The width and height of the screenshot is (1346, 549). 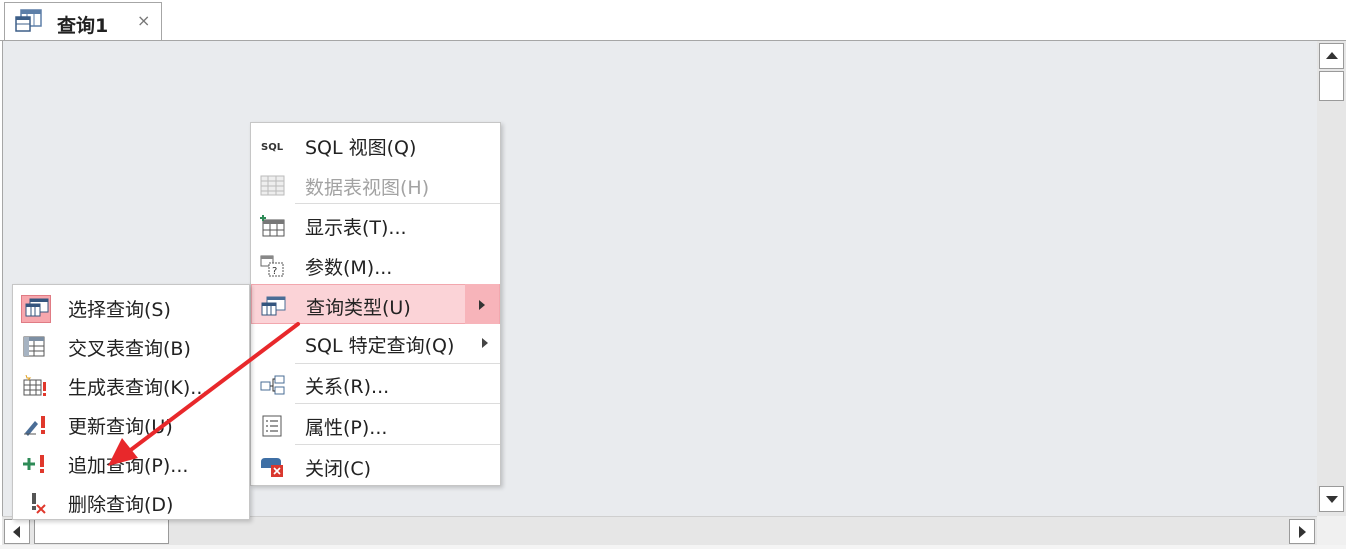 I want to click on status-edge, so click(x=673, y=547).